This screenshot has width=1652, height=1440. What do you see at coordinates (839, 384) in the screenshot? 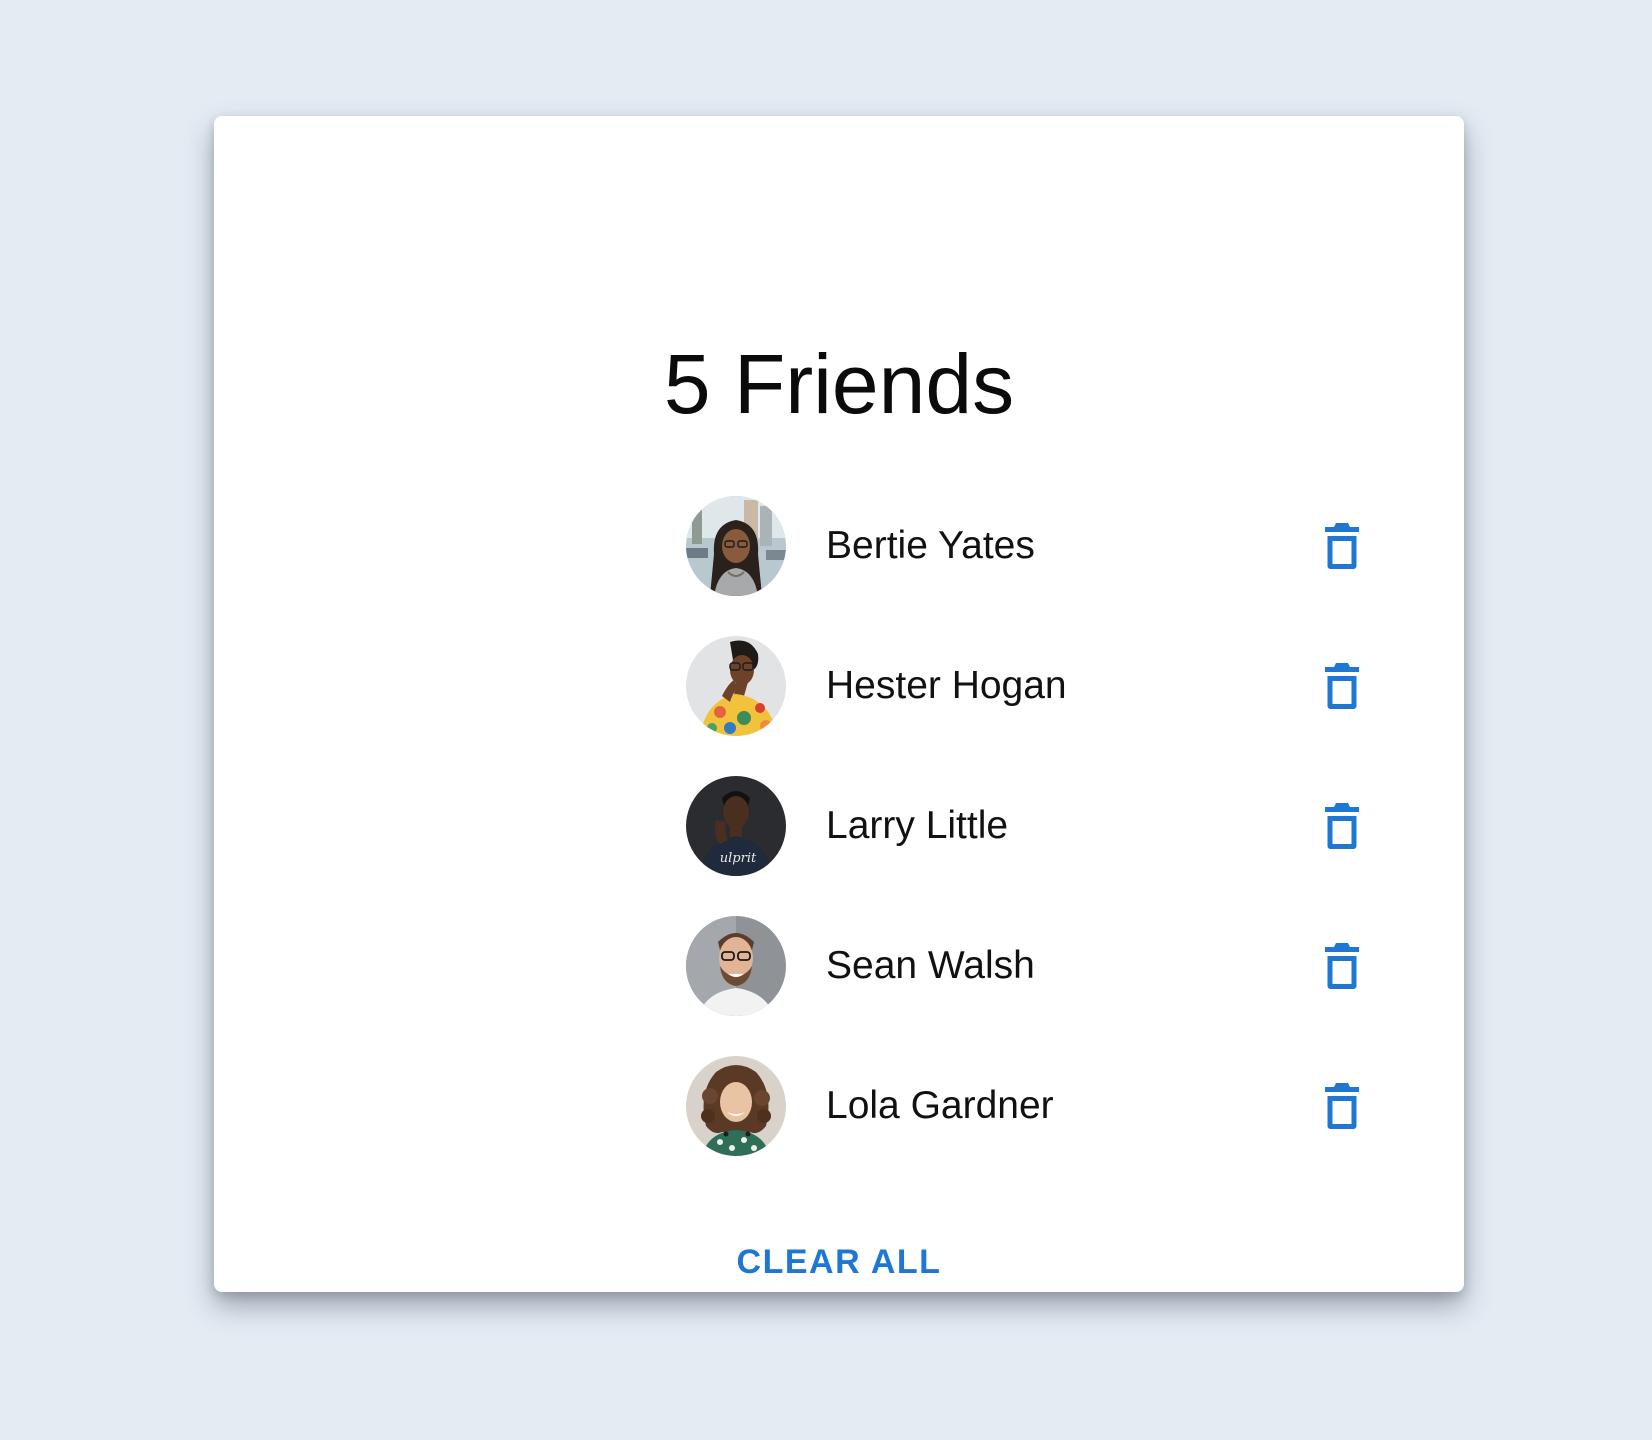
I see `page-title: 5 Friends` at bounding box center [839, 384].